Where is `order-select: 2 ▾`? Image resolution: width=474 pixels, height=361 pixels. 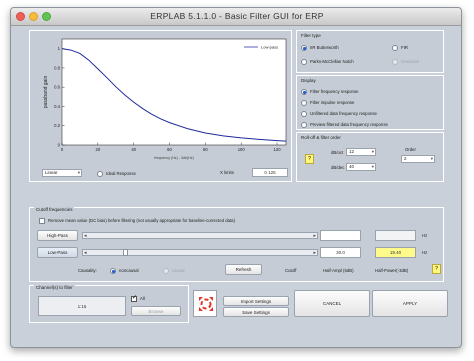
order-select: 2 ▾ is located at coordinates (418, 159).